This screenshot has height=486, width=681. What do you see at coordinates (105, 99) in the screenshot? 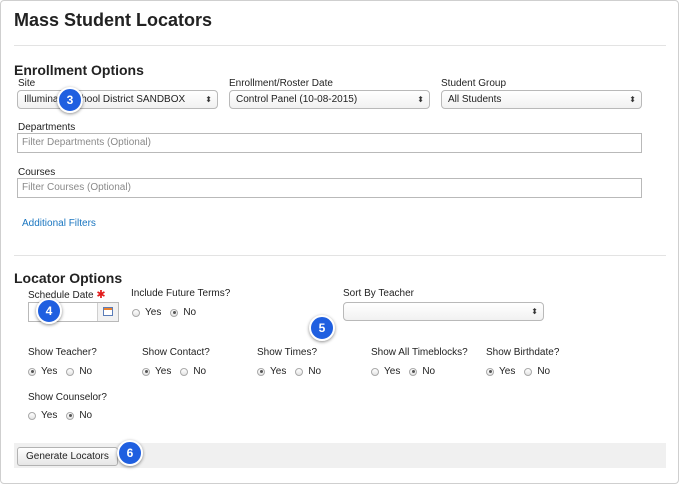
I see `site-select-value: Illuminate School District SANDBOX` at bounding box center [105, 99].